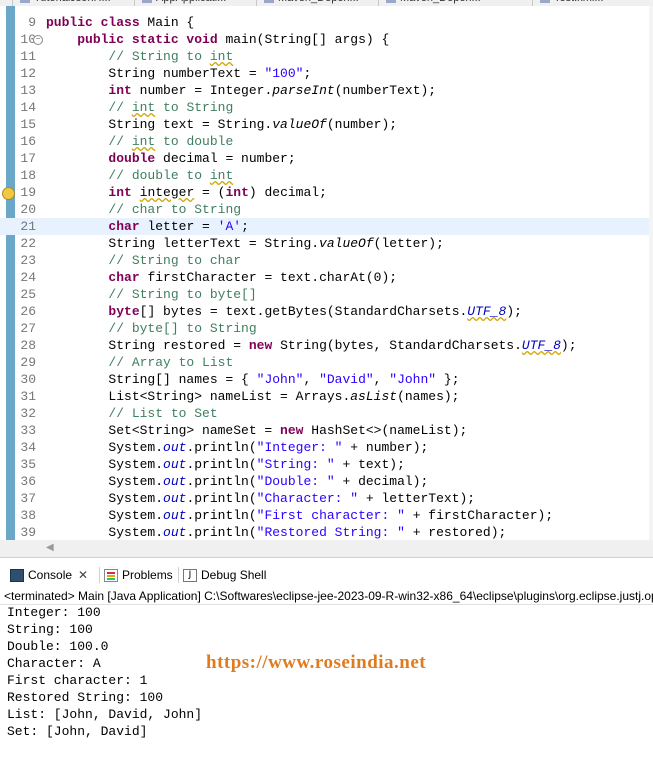  Describe the element at coordinates (77, 731) in the screenshot. I see `console-line: Set: [John, David]` at that location.